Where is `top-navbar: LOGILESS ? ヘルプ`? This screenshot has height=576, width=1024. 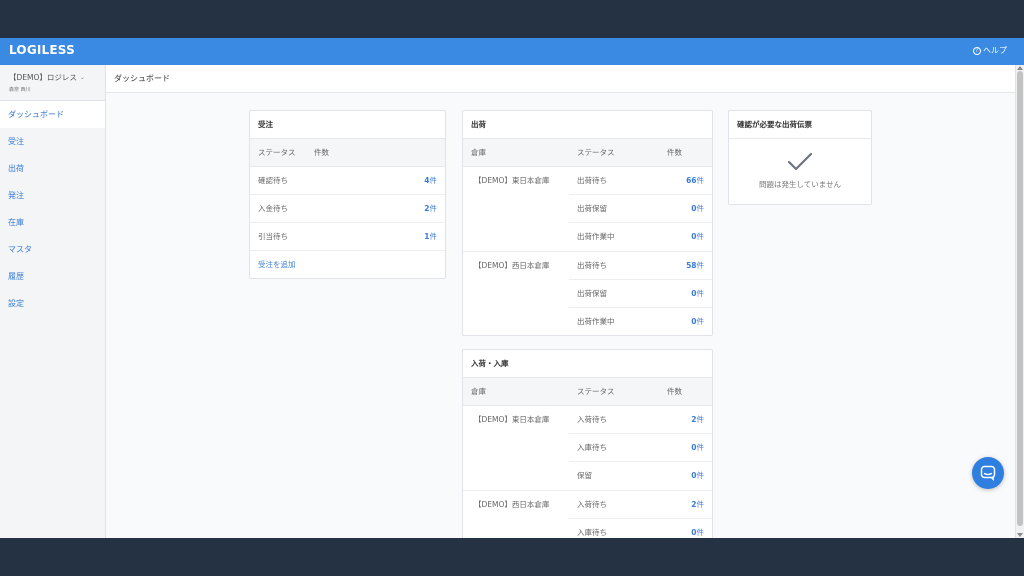 top-navbar: LOGILESS ? ヘルプ is located at coordinates (512, 51).